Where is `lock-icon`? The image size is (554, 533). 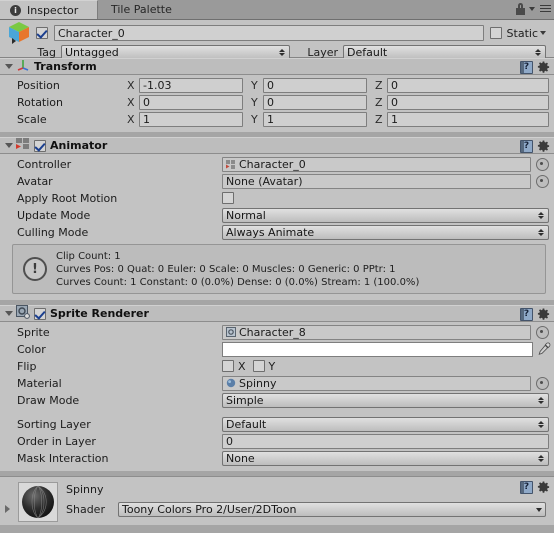
lock-icon is located at coordinates (520, 8).